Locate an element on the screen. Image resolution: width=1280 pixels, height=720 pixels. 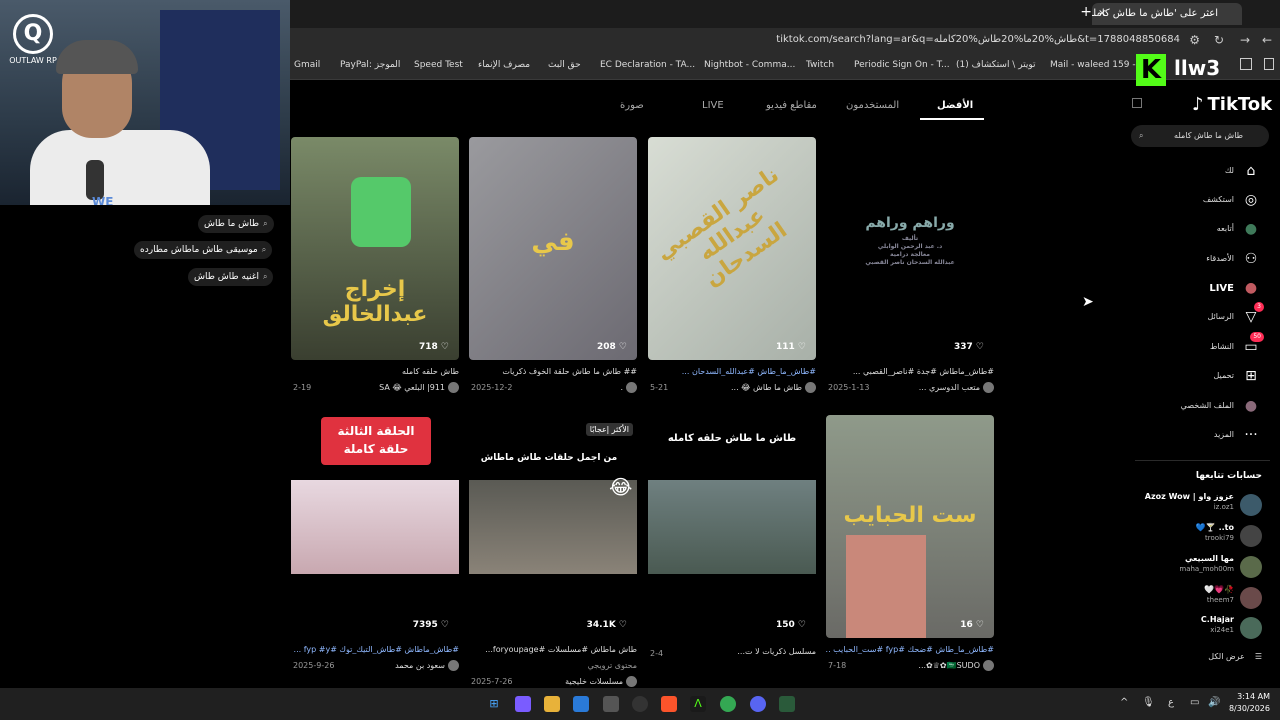
followed-account: to.. 🍸💙 trooki79 is located at coordinates (1197, 536).